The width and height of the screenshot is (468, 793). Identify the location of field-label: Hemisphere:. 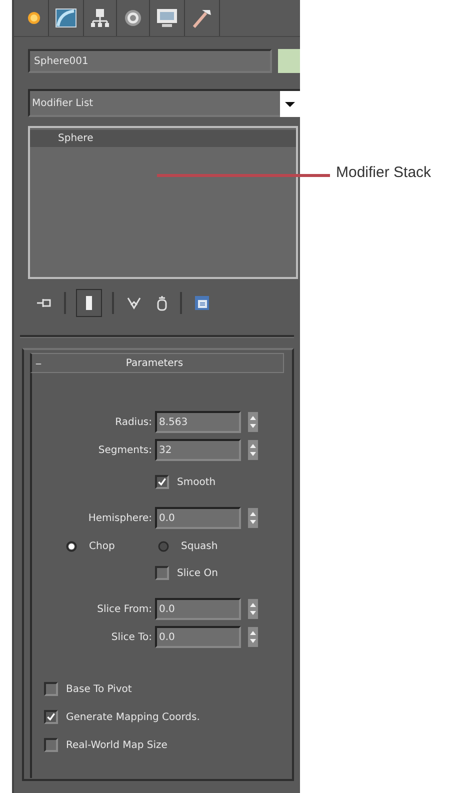
(120, 518).